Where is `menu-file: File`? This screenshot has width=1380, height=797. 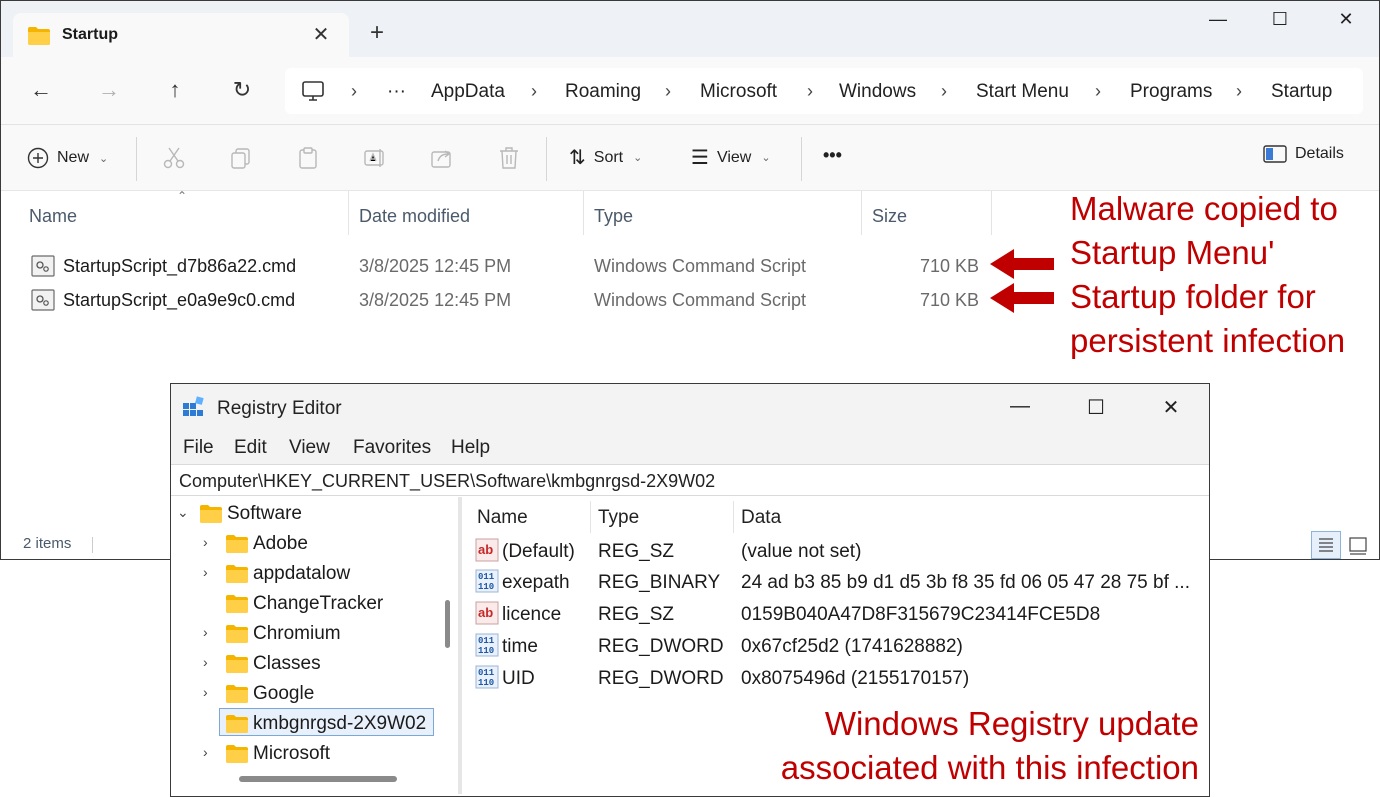
menu-file: File is located at coordinates (198, 448).